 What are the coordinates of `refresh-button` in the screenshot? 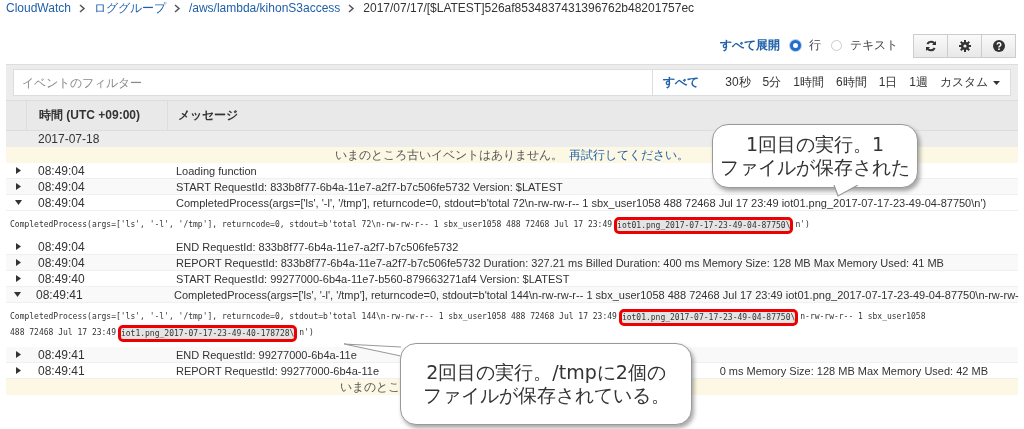 It's located at (930, 45).